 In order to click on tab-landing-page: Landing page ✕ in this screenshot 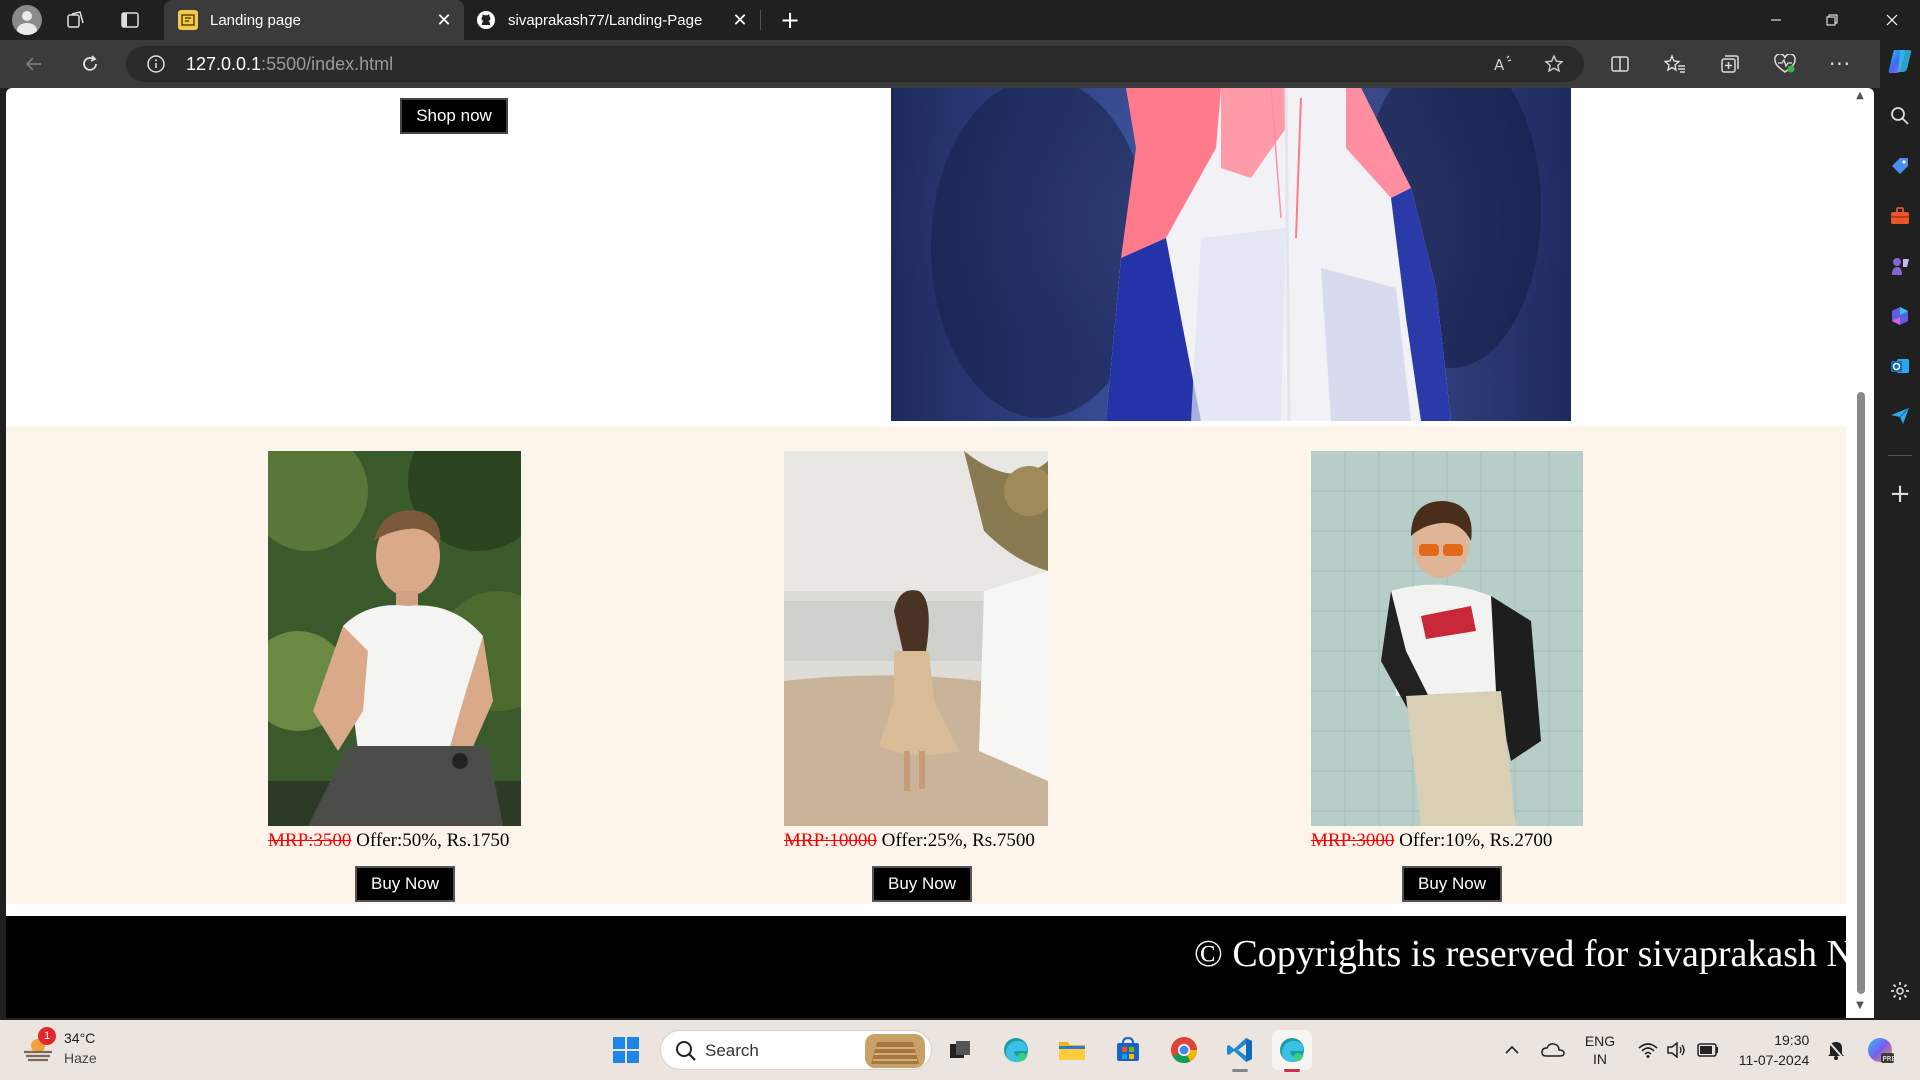, I will do `click(314, 20)`.